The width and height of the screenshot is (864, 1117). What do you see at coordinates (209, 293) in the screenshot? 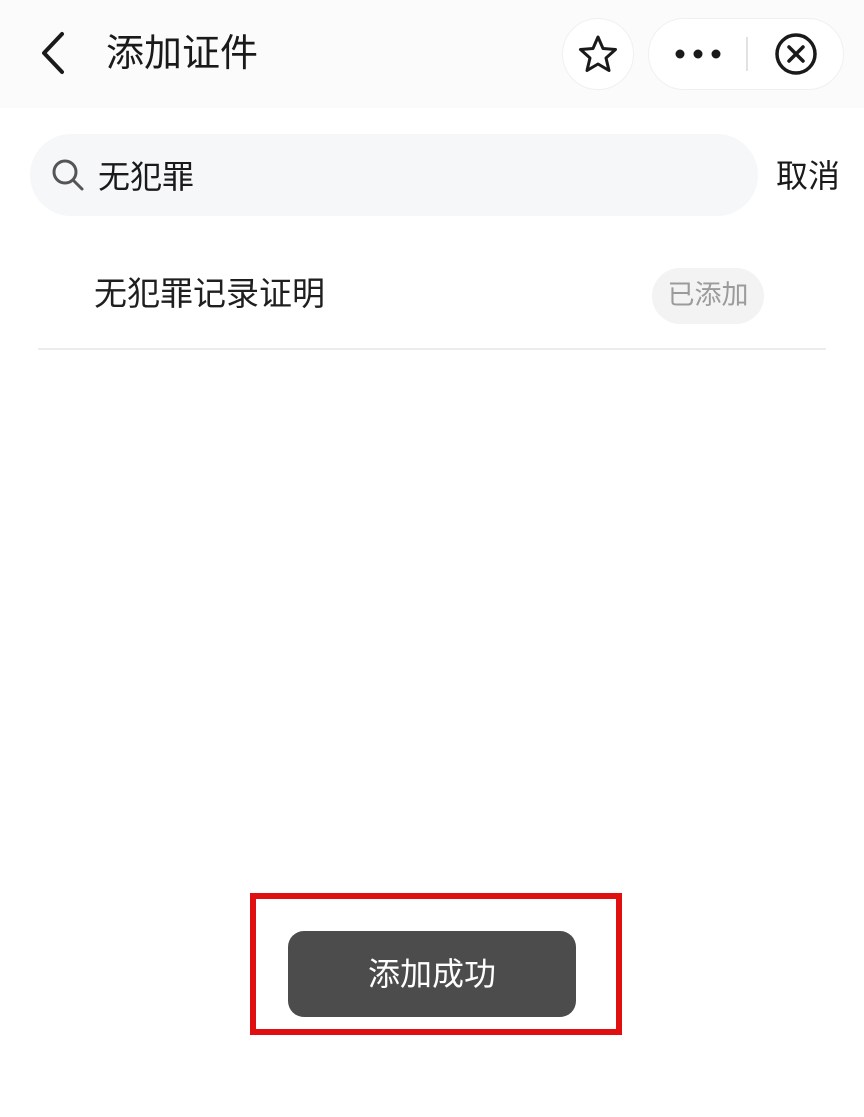
I see `result-label: 无犯罪记录证明` at bounding box center [209, 293].